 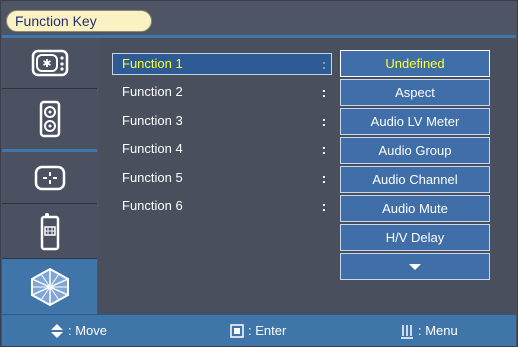 What do you see at coordinates (415, 237) in the screenshot?
I see `option-item: H/V Delay` at bounding box center [415, 237].